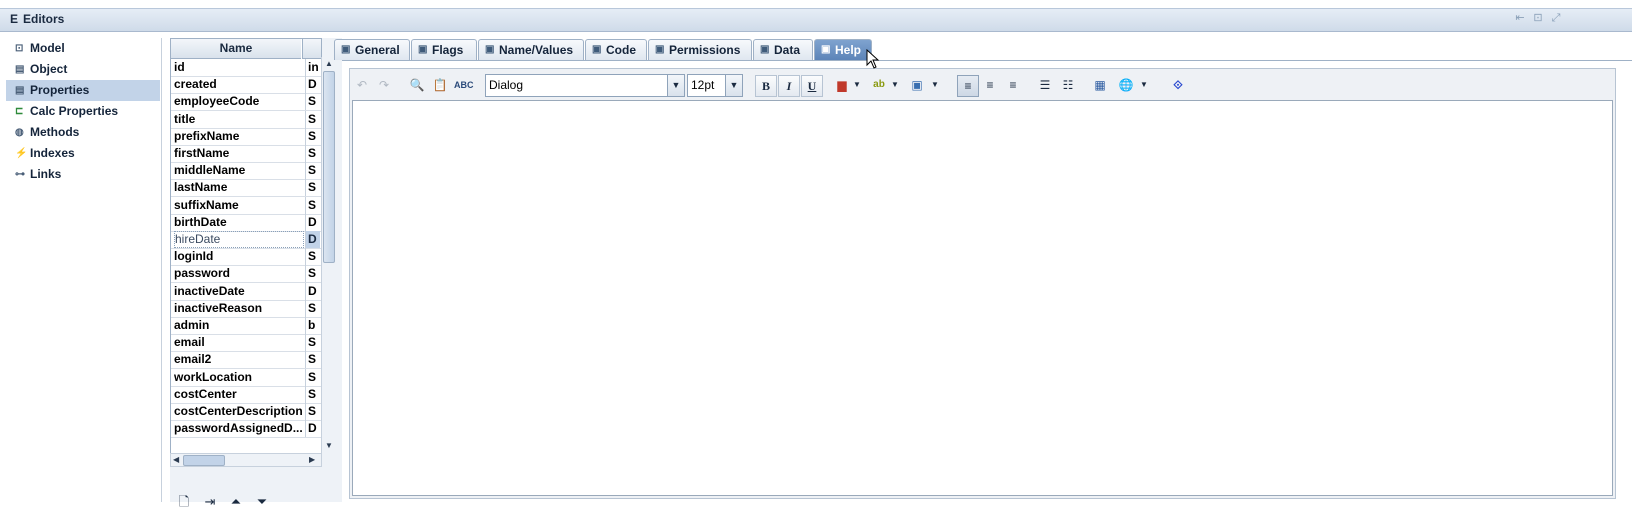 Image resolution: width=1632 pixels, height=514 pixels. I want to click on undo-icon: ↶, so click(362, 85).